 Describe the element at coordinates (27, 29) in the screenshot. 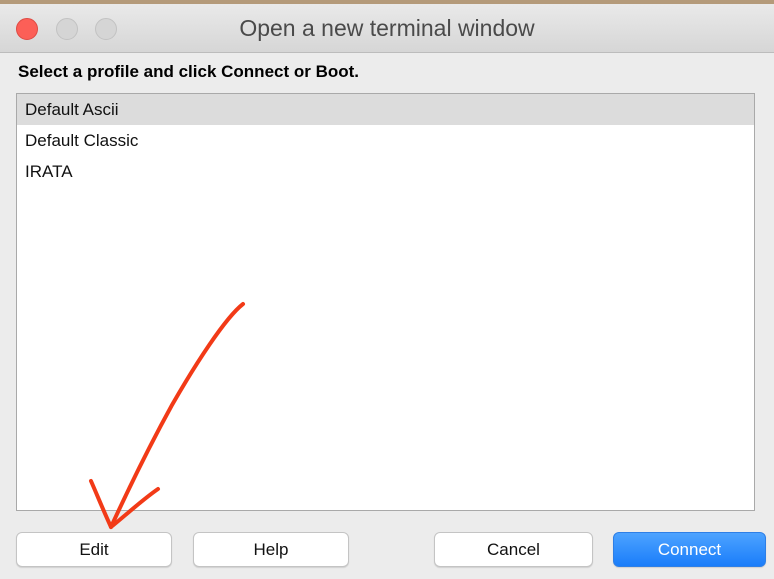

I see `close-window-button` at that location.